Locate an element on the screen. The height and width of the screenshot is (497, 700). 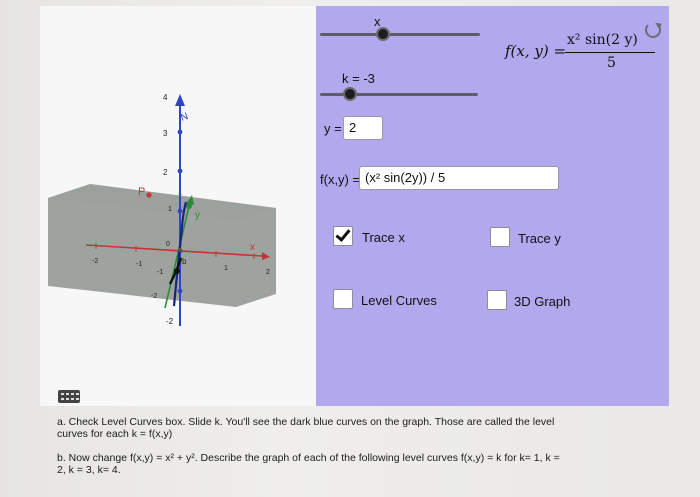
refresh-icon is located at coordinates (653, 30).